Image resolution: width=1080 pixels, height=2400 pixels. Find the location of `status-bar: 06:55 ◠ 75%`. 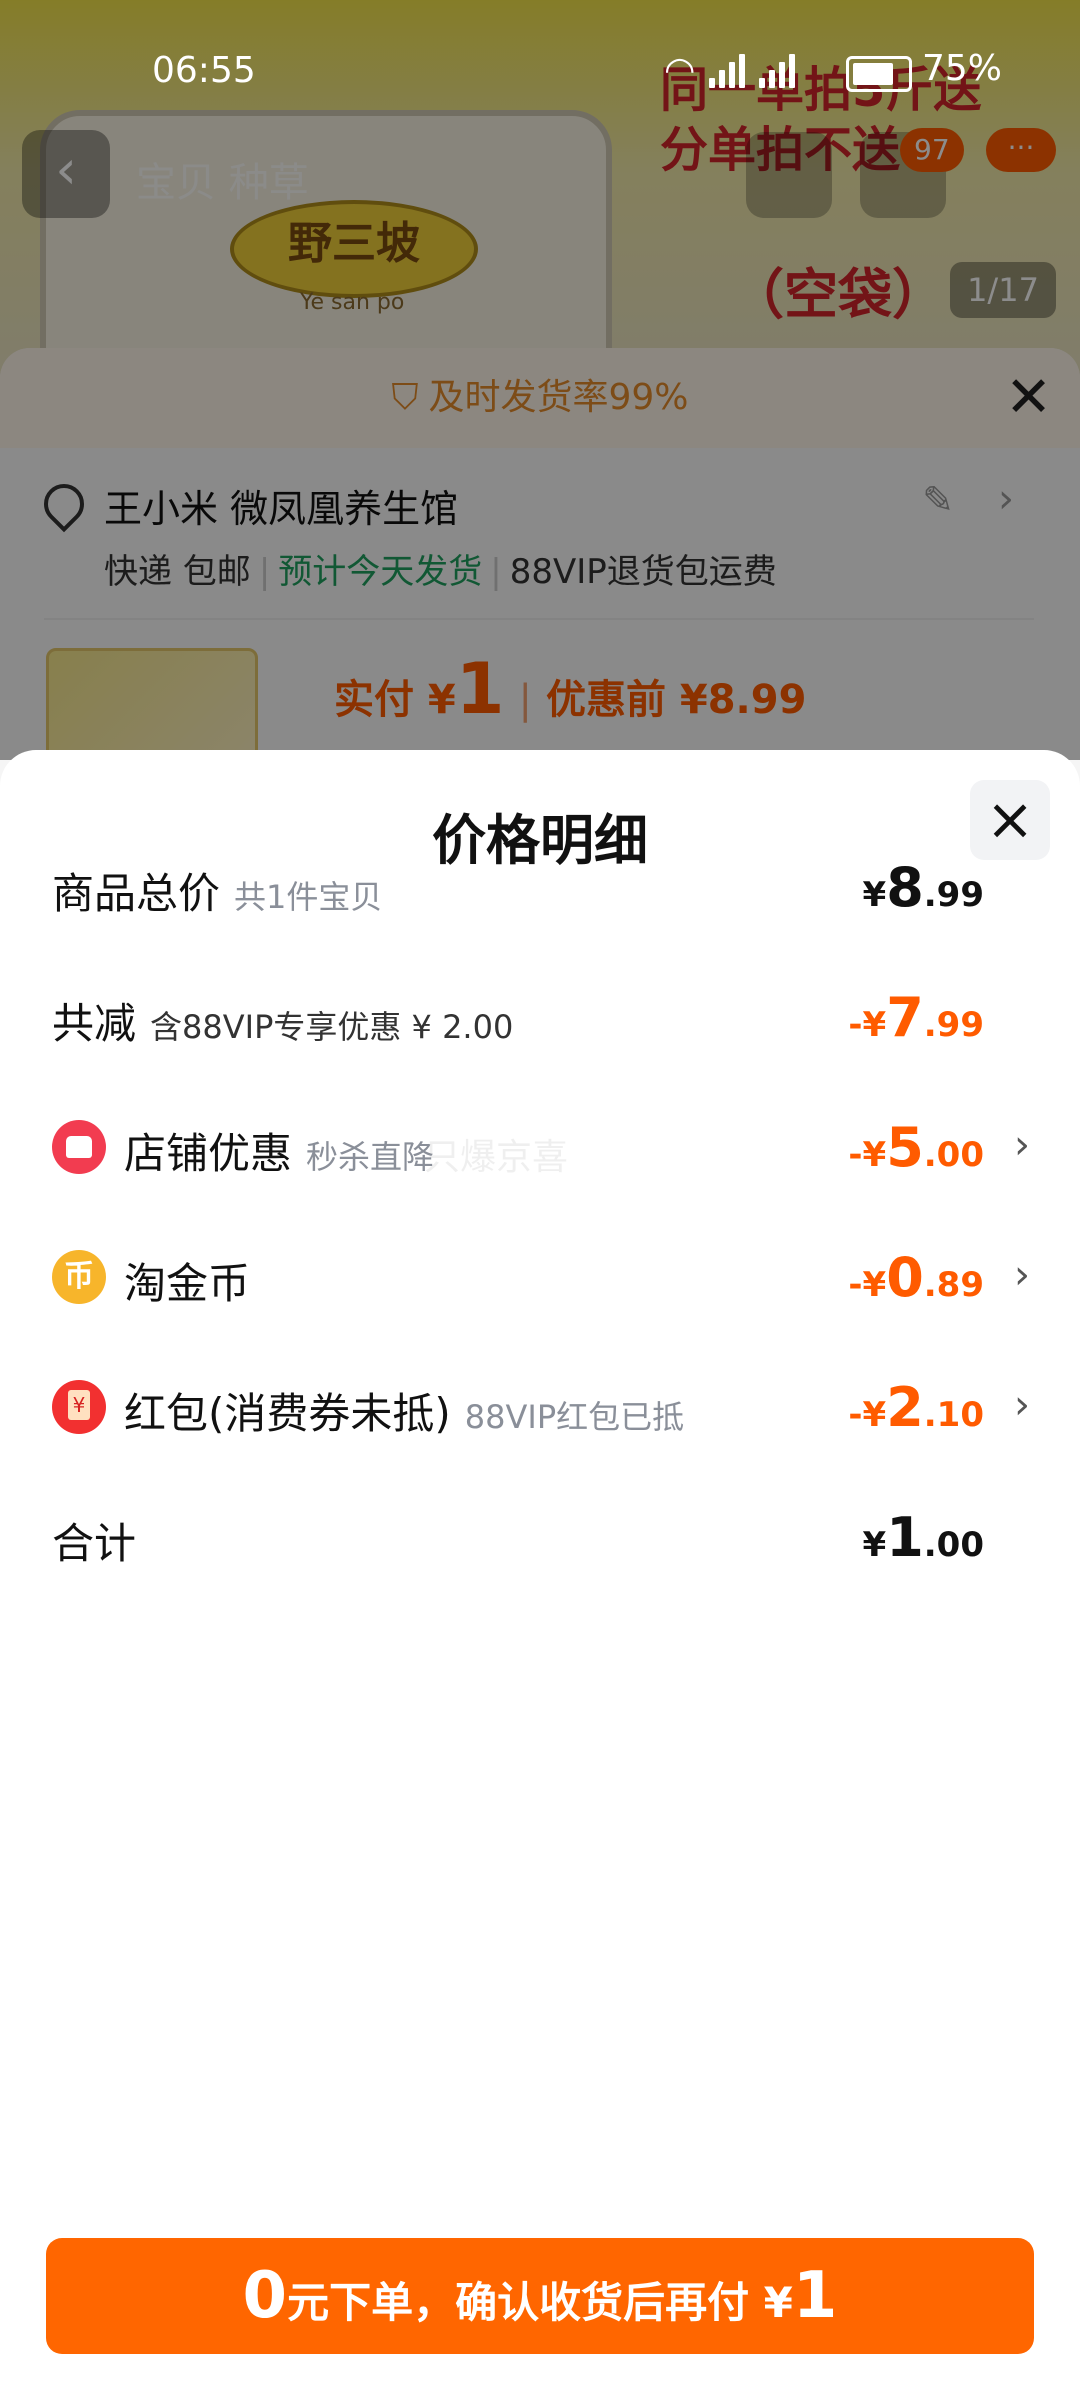

status-bar: 06:55 ◠ 75% is located at coordinates (540, 59).